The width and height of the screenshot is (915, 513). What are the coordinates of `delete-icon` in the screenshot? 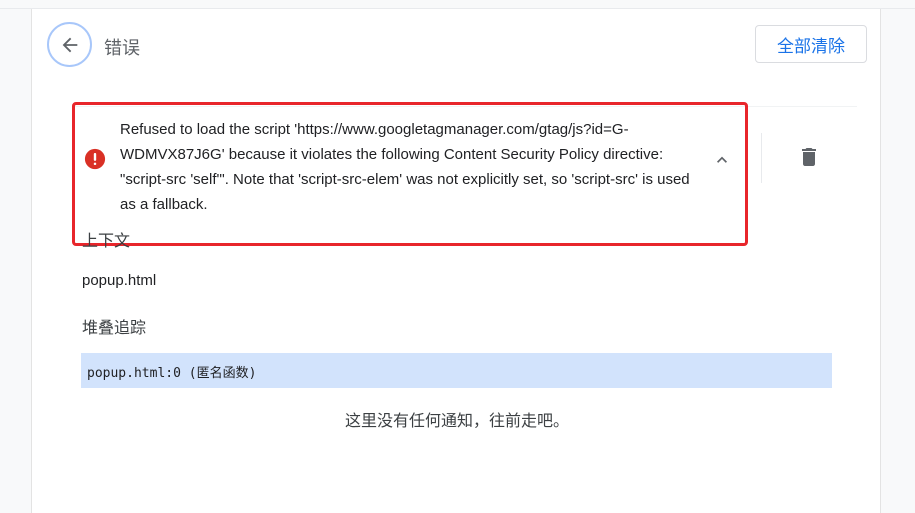 It's located at (809, 157).